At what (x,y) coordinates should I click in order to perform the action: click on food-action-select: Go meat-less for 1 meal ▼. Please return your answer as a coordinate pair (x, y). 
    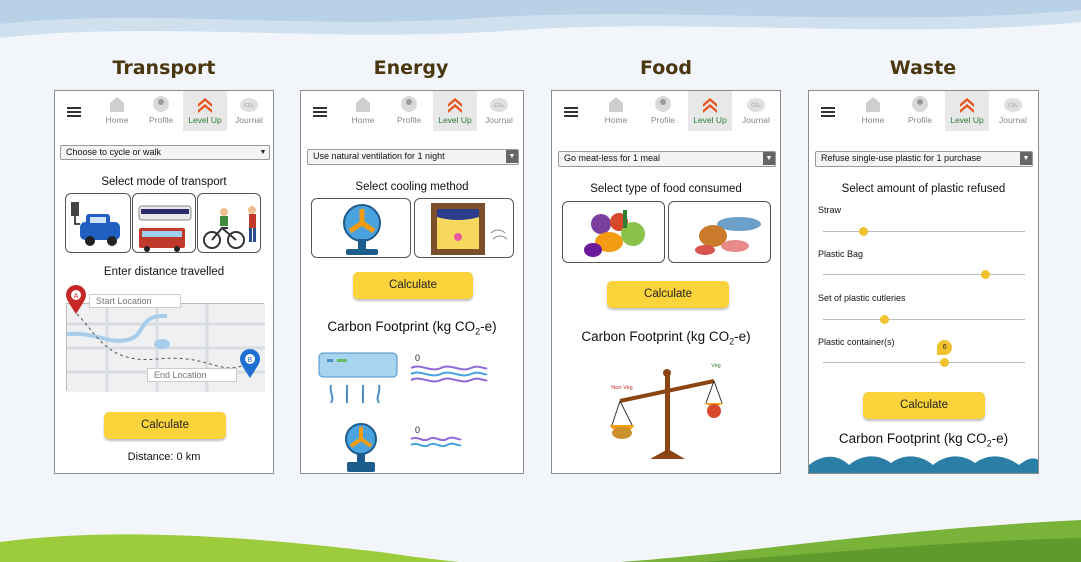
    Looking at the image, I should click on (667, 159).